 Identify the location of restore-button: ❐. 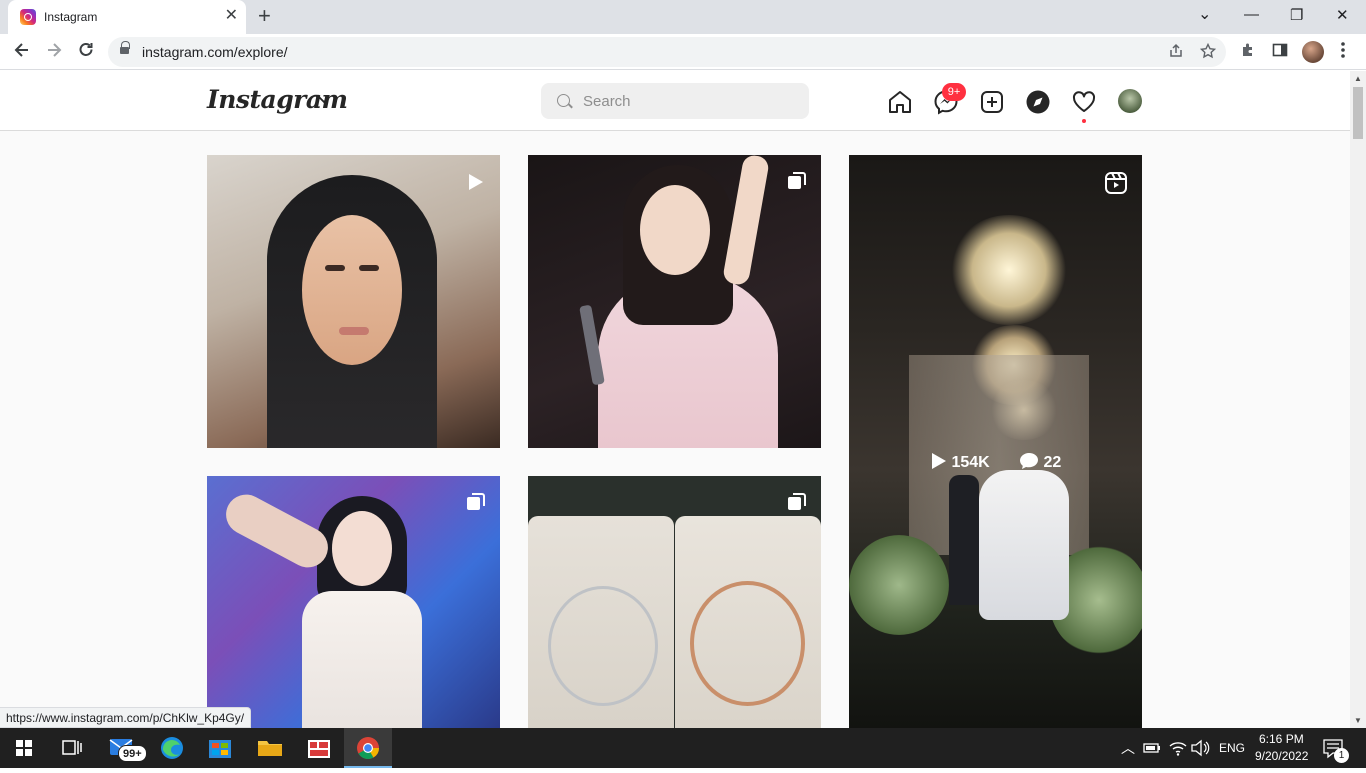
(1296, 15).